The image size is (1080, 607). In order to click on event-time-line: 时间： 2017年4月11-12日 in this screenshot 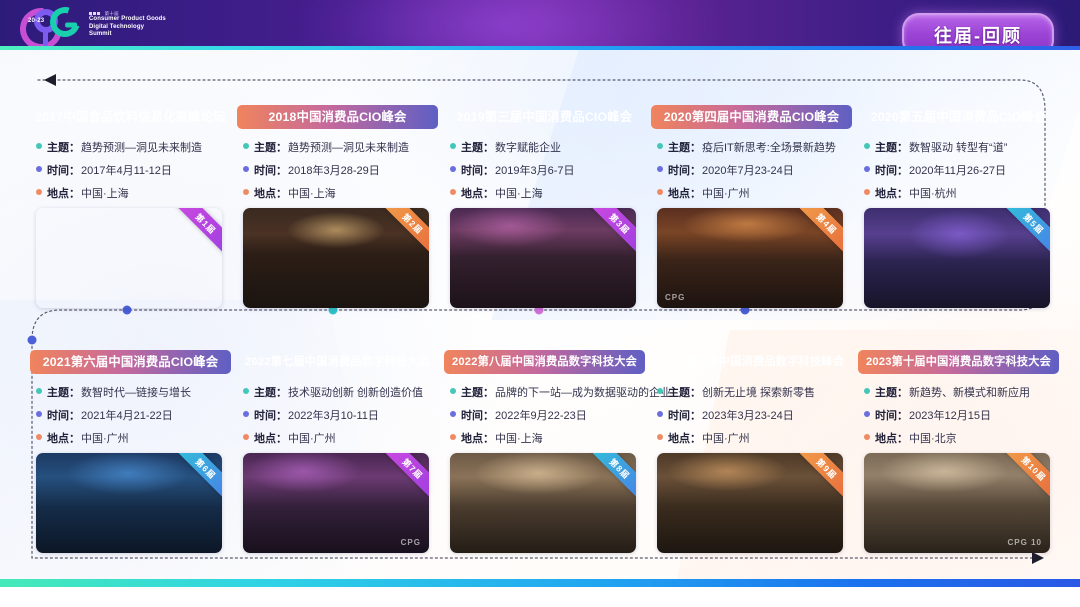, I will do `click(131, 170)`.